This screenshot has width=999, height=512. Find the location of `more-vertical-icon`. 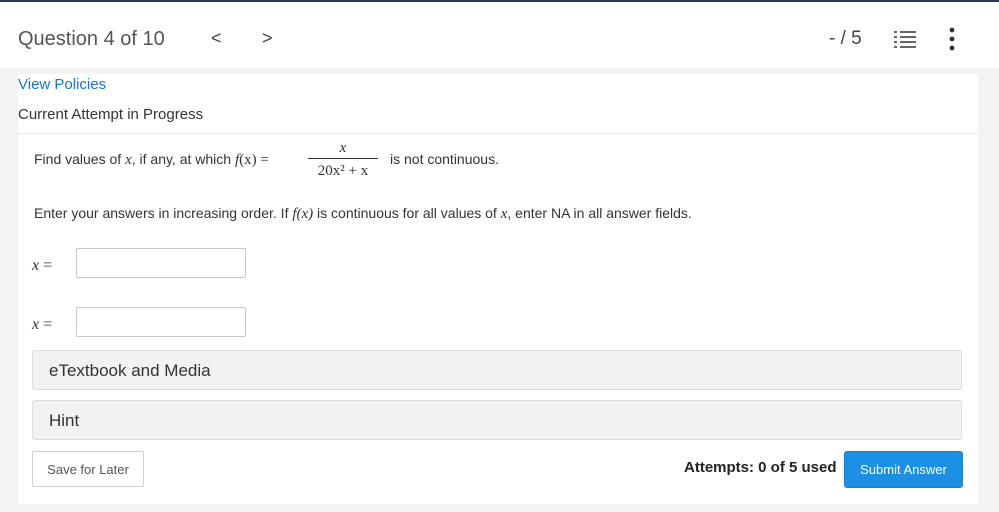

more-vertical-icon is located at coordinates (952, 39).